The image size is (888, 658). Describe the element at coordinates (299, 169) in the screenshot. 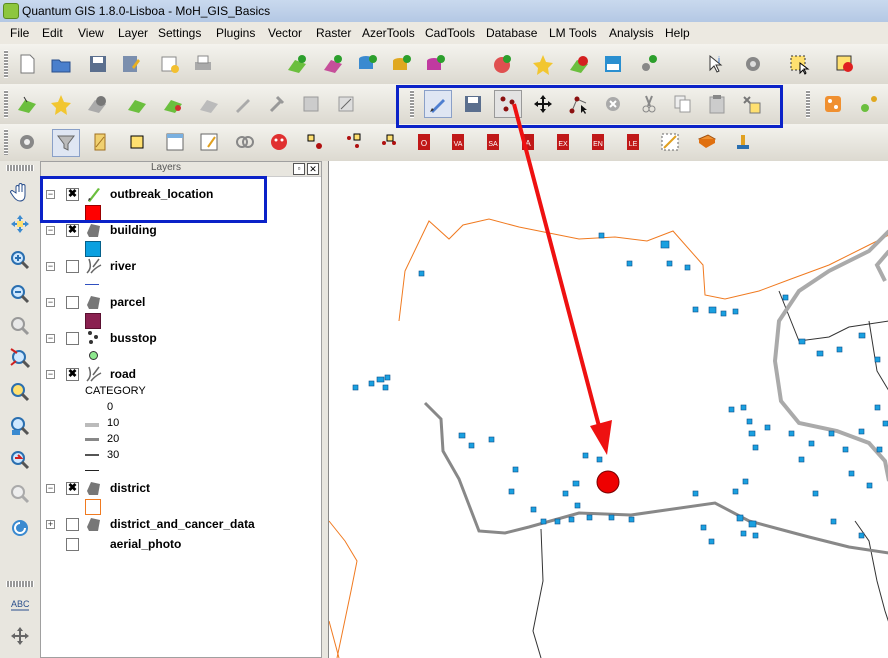

I see `float-panel-icon: ▫` at that location.